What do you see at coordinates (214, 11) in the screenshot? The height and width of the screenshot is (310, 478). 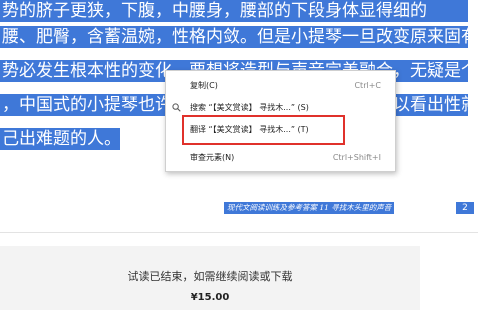 I see `line-text: 势的脐子更狭，下腹，中腰身，腰部的下段身体显得细的` at bounding box center [214, 11].